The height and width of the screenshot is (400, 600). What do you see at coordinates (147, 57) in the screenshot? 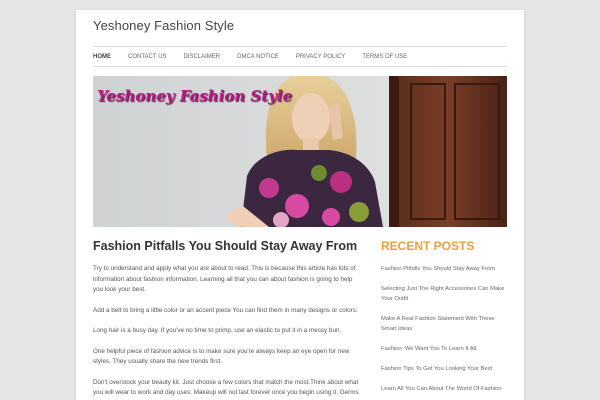
I see `nav-item-contact-us: CONTACT US` at bounding box center [147, 57].